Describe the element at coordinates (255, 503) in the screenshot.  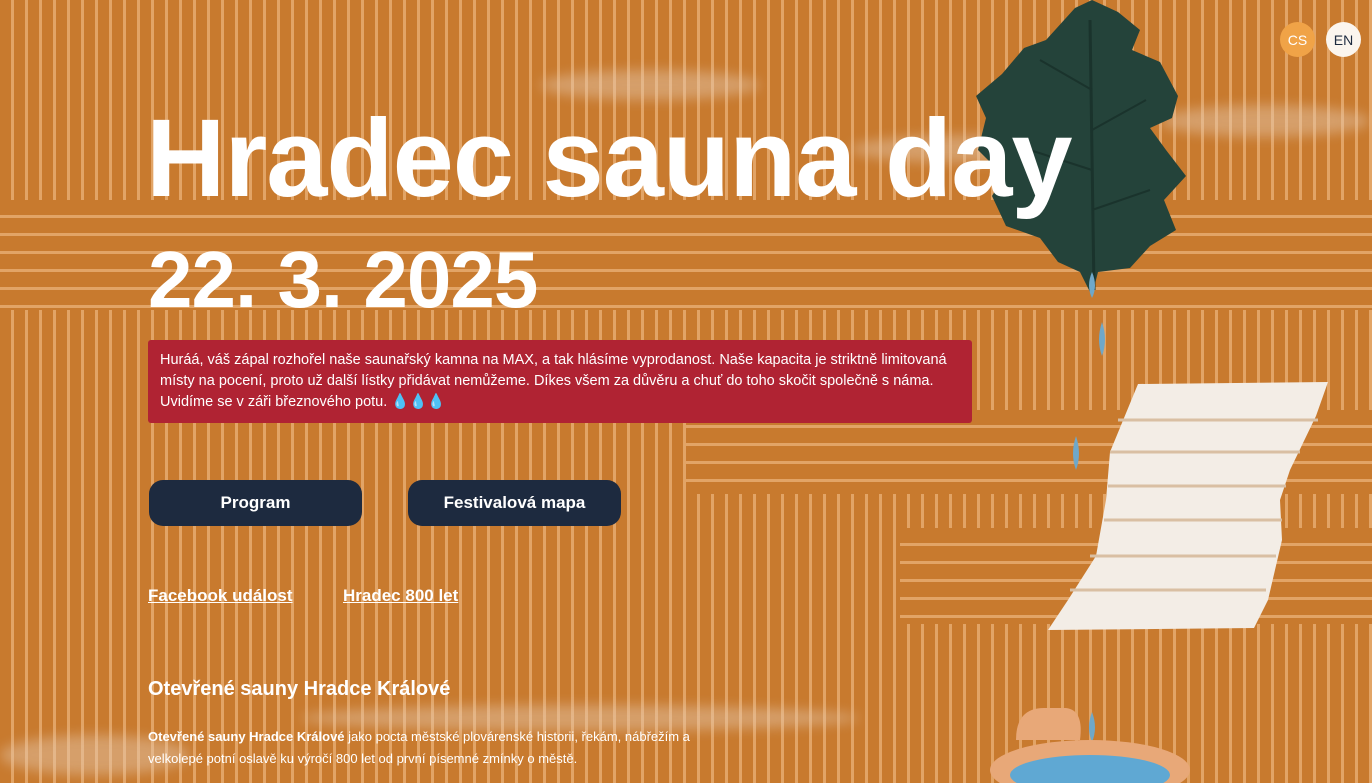
I see `program-button: Program` at that location.